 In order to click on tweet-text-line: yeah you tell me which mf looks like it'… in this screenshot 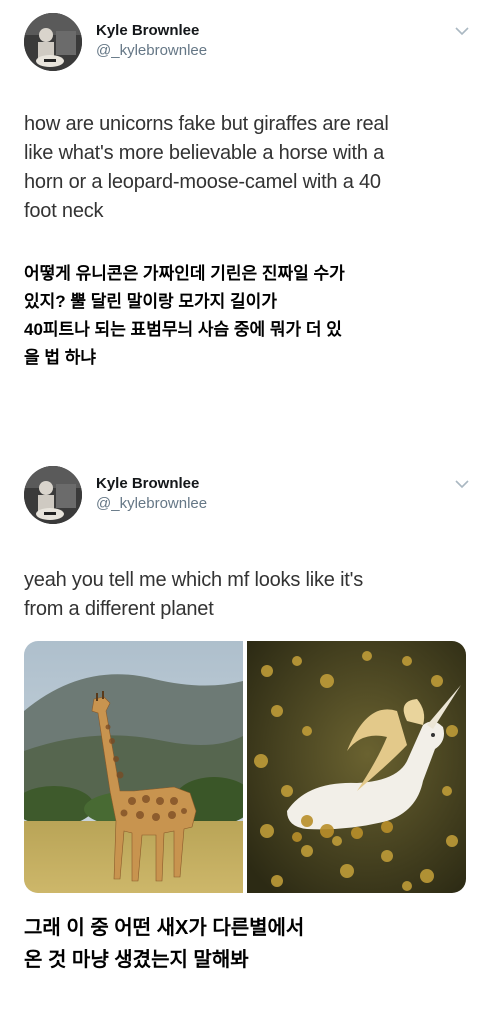, I will do `click(194, 580)`.